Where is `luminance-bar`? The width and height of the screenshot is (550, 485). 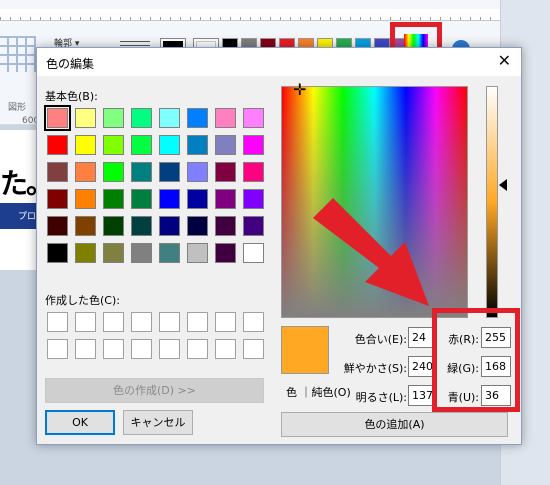
luminance-bar is located at coordinates (492, 202).